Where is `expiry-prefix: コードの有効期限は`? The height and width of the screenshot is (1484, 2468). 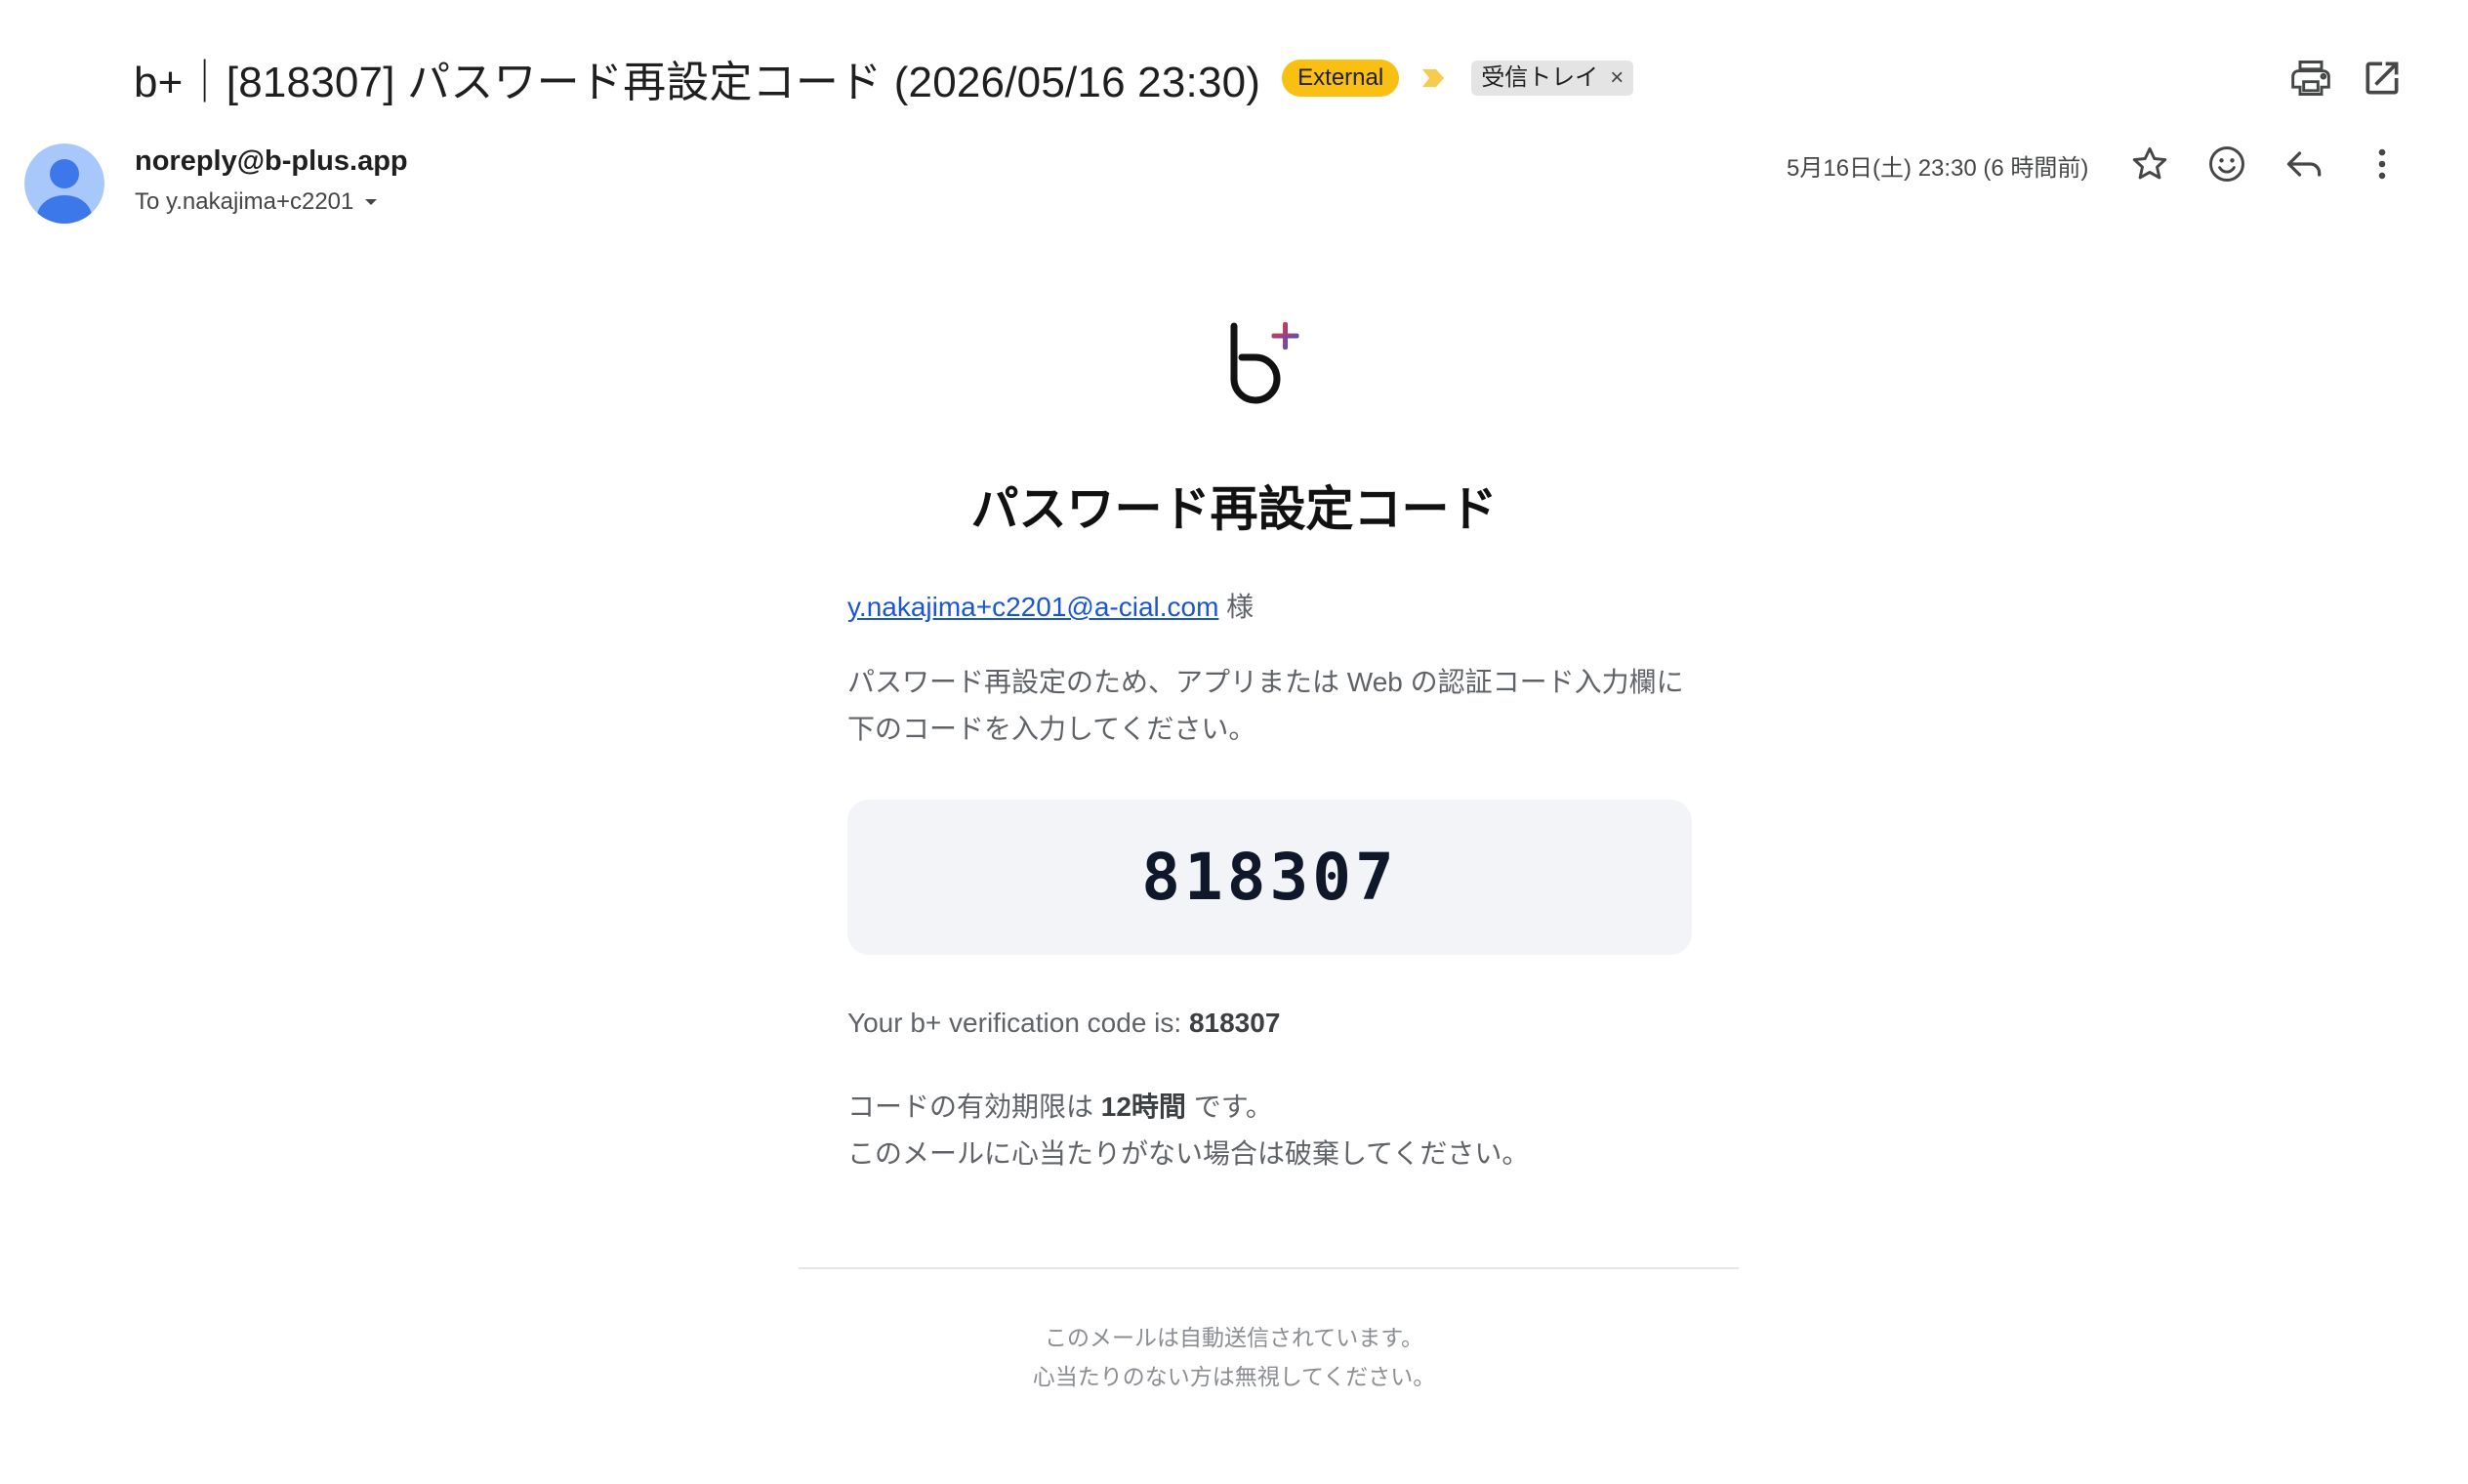
expiry-prefix: コードの有効期限は is located at coordinates (974, 1107).